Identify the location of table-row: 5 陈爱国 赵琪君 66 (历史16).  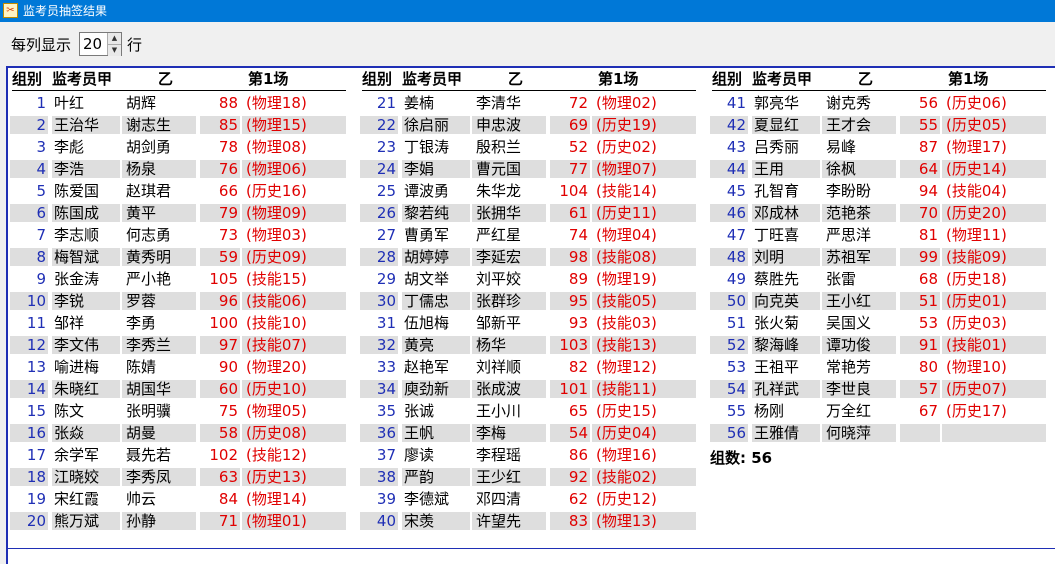
(178, 191).